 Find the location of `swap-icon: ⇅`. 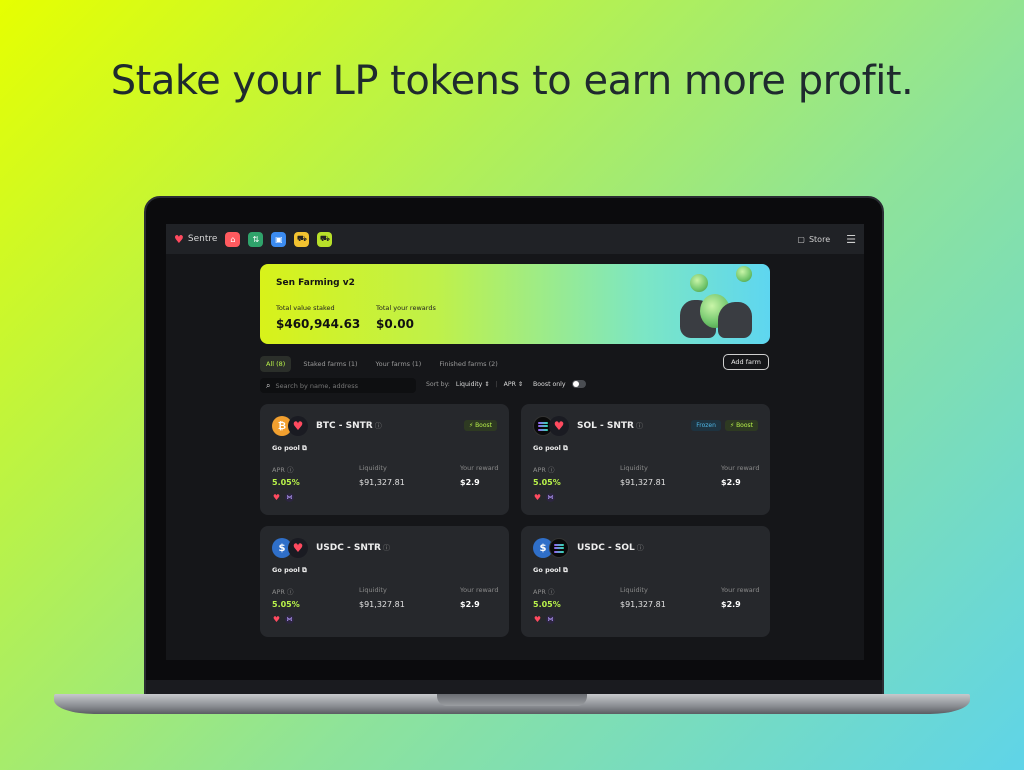

swap-icon: ⇅ is located at coordinates (256, 239).